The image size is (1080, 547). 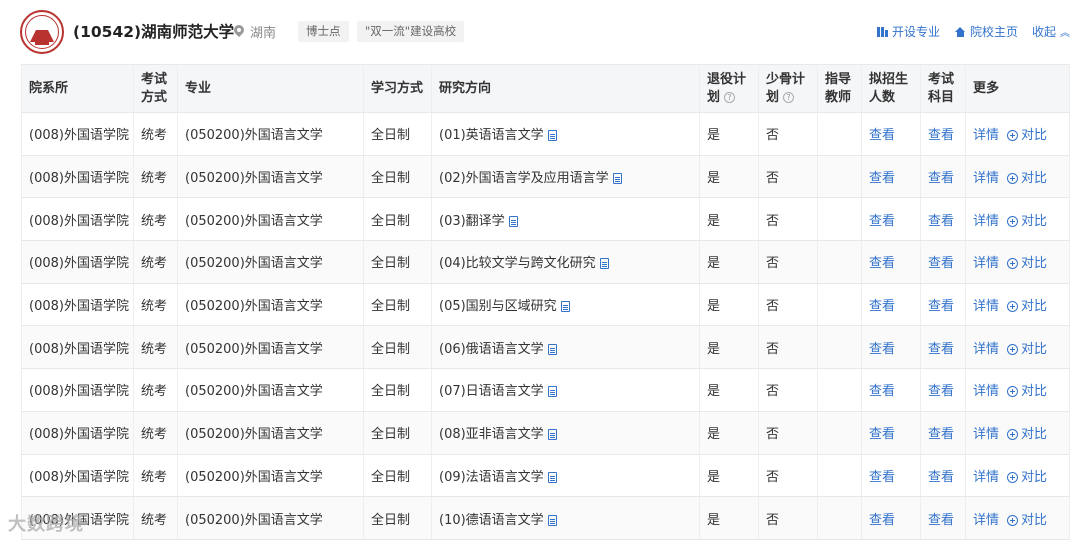 I want to click on cell-direction: (05)国别与区域研究, so click(x=565, y=305).